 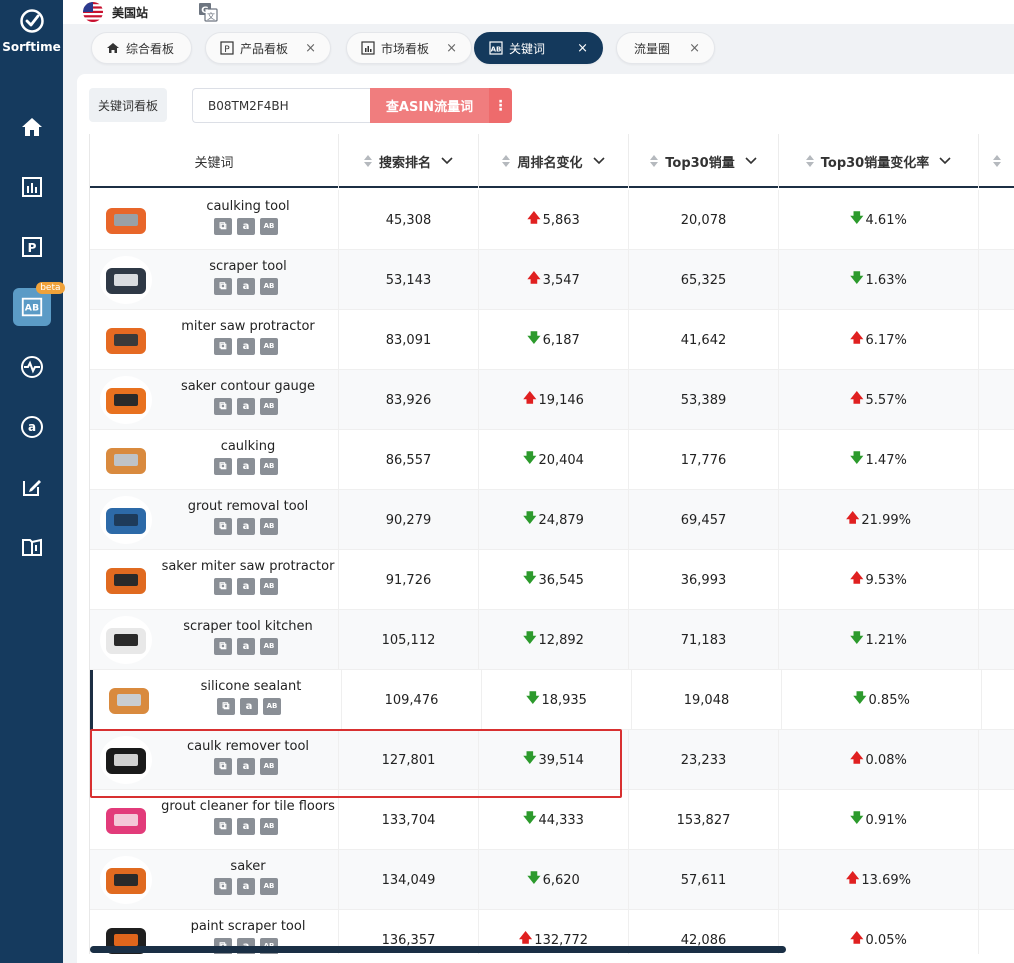 I want to click on keyword-text: saker miter saw protractor, so click(x=248, y=566).